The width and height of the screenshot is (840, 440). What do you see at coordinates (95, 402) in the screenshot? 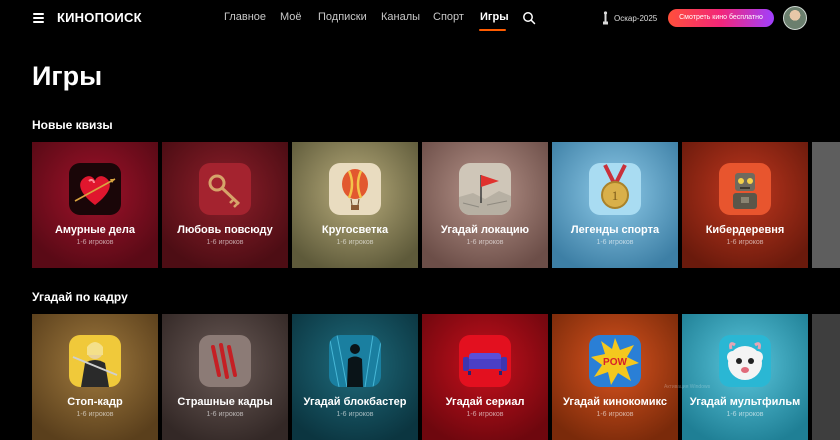
I see `quiz-card-title: Стоп-кадр` at bounding box center [95, 402].